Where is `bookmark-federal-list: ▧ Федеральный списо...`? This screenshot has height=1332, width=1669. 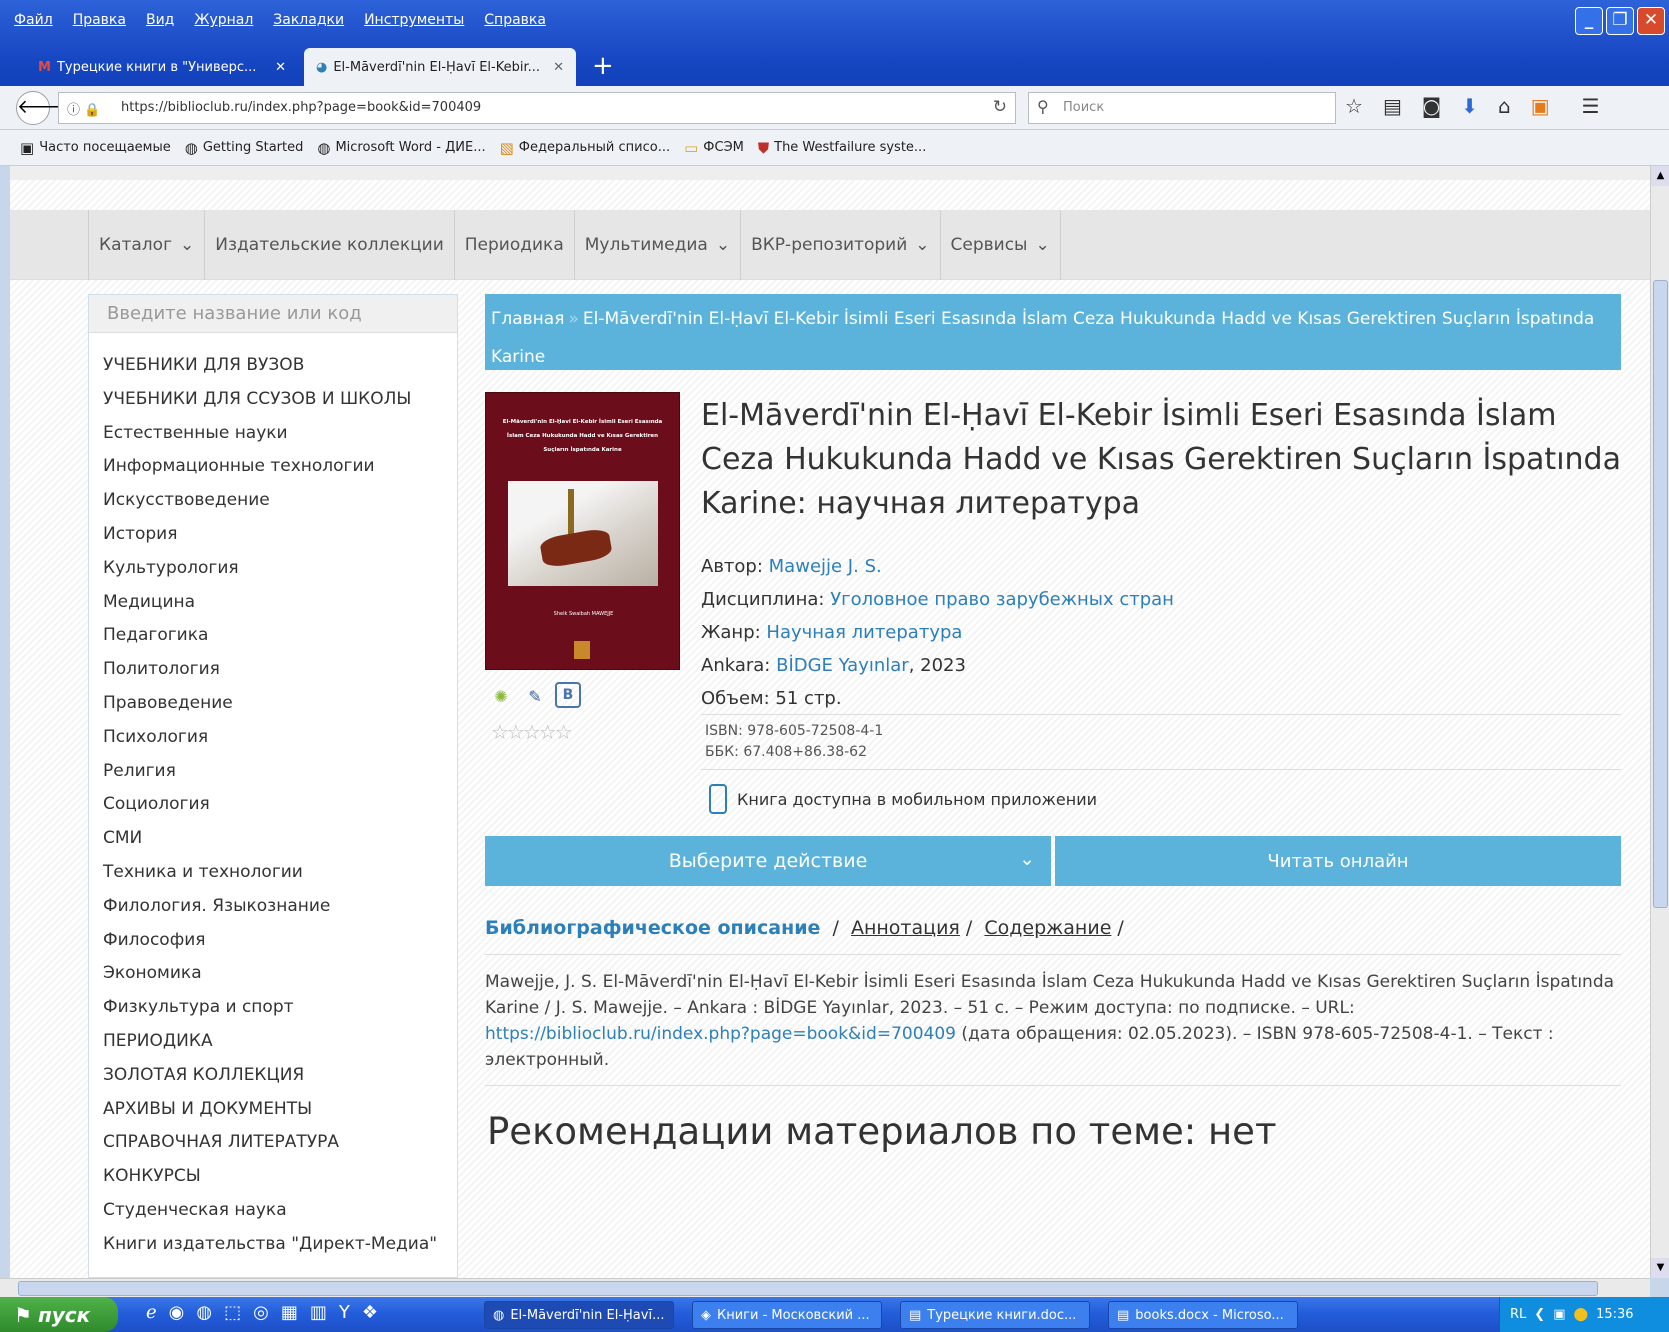
bookmark-federal-list: ▧ Федеральный списо... is located at coordinates (585, 148).